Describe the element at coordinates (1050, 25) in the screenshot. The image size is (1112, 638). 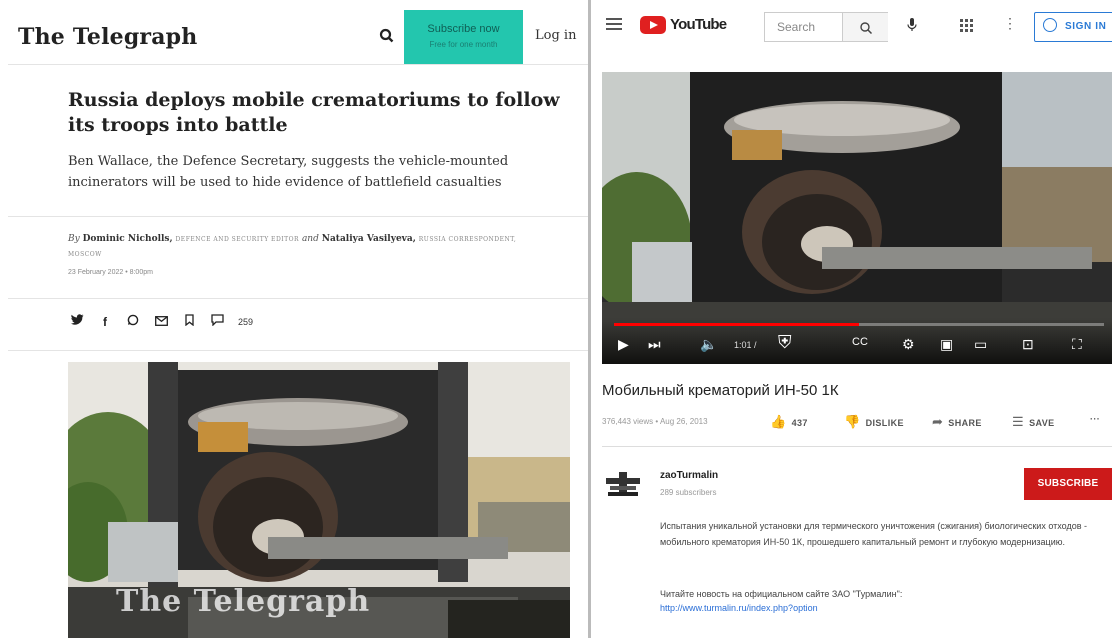
I see `account-icon` at that location.